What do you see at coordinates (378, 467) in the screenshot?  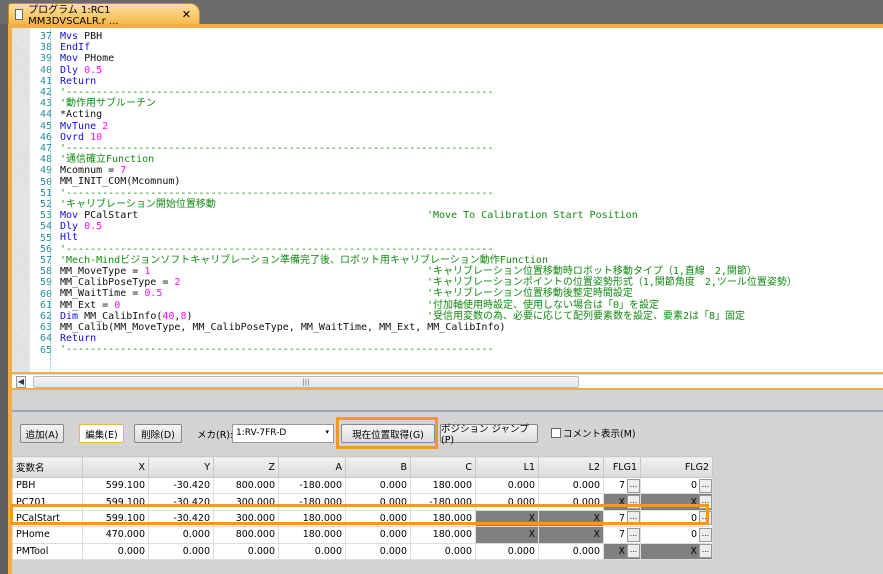 I see `column-header: B` at bounding box center [378, 467].